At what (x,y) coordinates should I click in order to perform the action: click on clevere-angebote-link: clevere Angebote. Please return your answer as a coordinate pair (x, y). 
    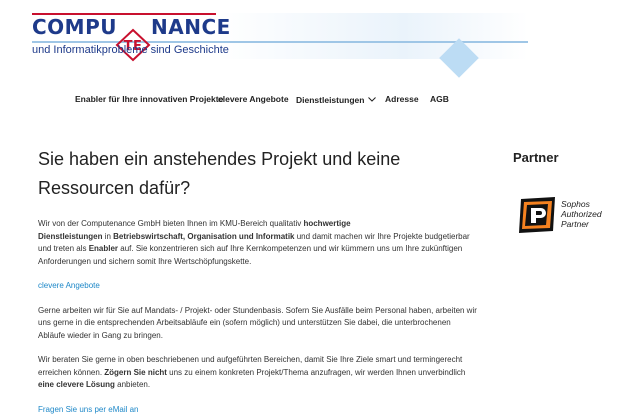
    Looking at the image, I should click on (69, 285).